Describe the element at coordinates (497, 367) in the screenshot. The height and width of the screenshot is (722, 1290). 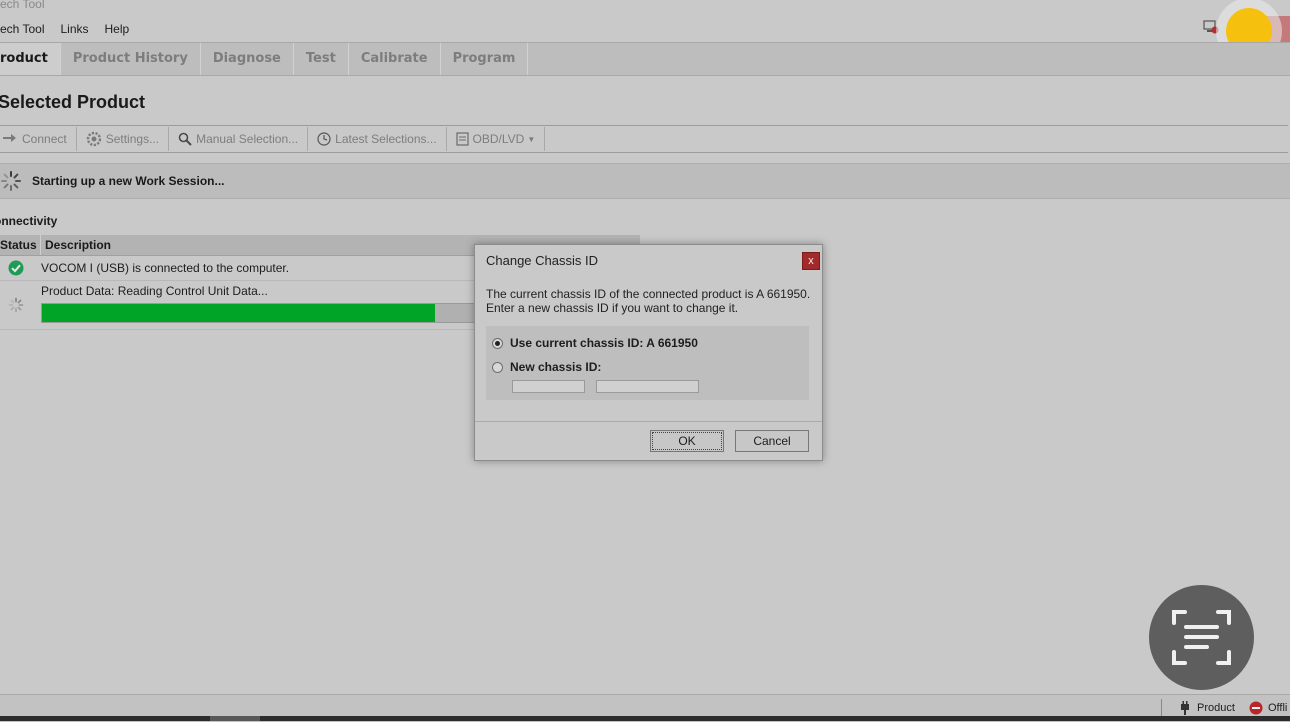
I see `new-chassis-radio` at that location.